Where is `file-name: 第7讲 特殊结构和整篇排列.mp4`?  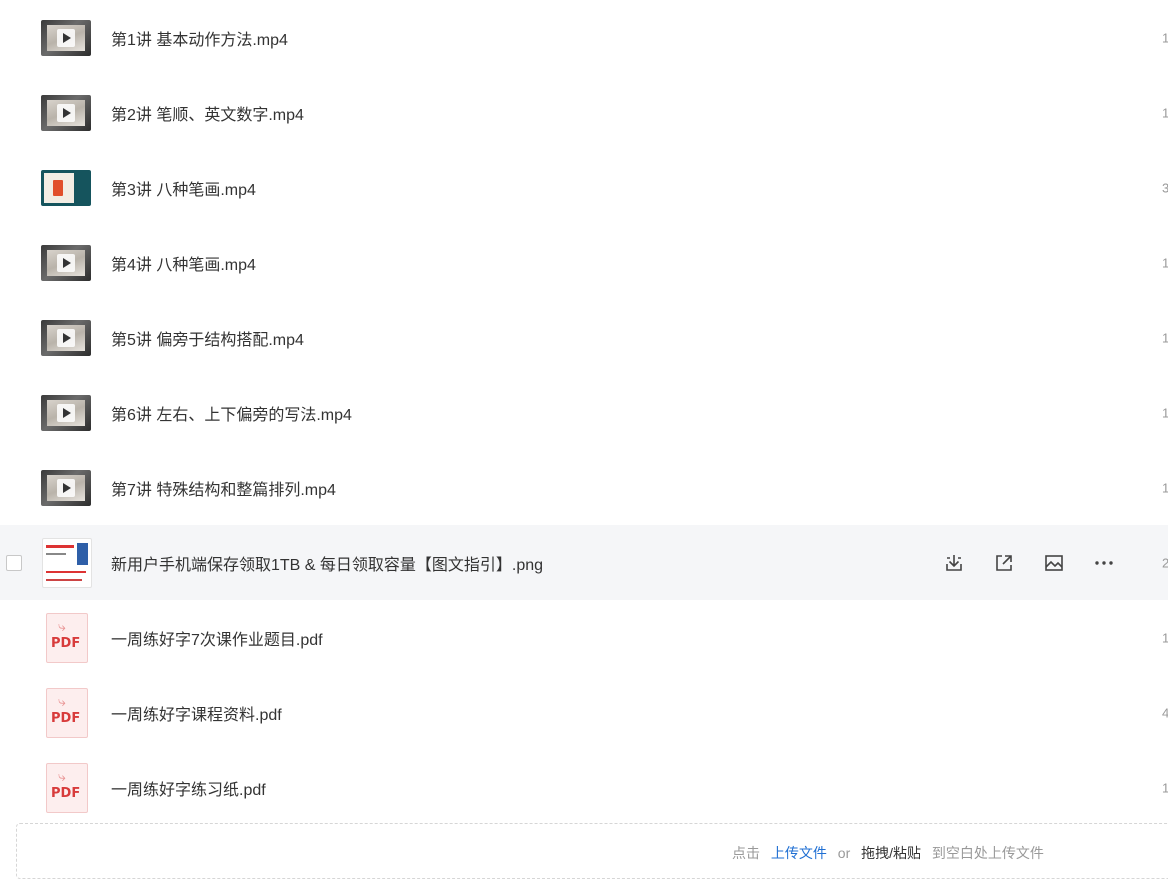 file-name: 第7讲 特殊结构和整篇排列.mp4 is located at coordinates (223, 488).